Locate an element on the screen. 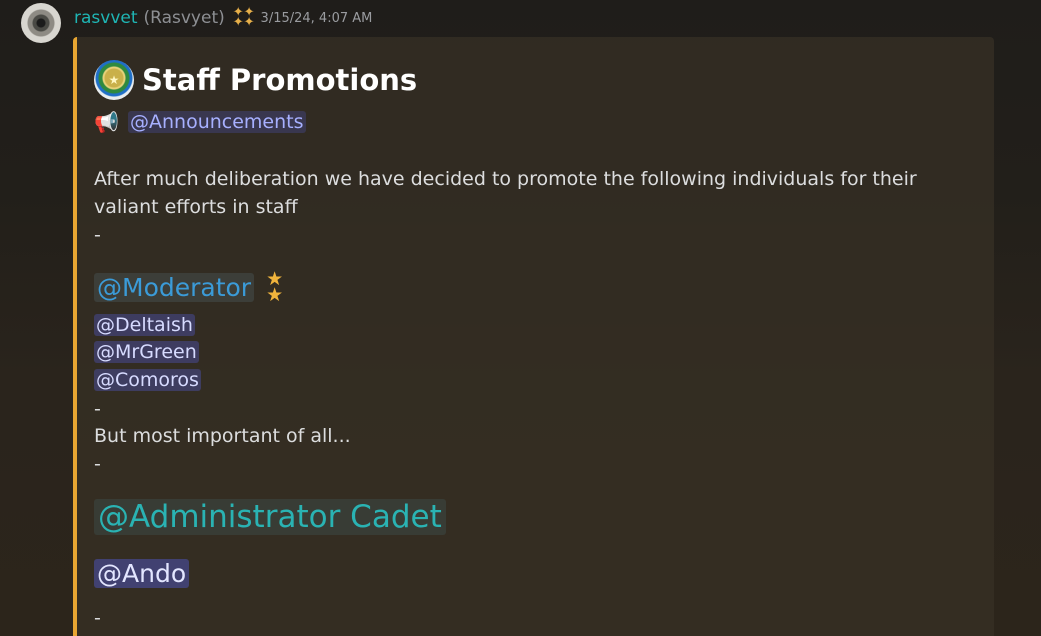 Image resolution: width=1041 pixels, height=636 pixels. username: rasvvet is located at coordinates (106, 18).